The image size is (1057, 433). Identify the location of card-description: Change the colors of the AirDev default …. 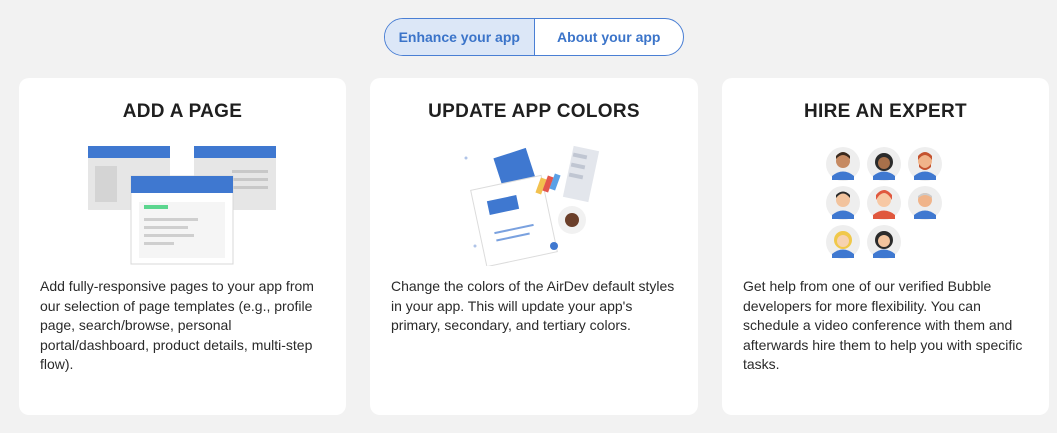
(533, 305).